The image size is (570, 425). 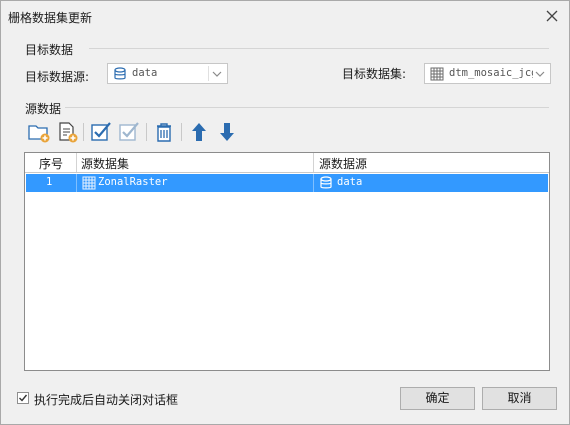 I want to click on auto-close-label: 执行完成后自动关闭对话框, so click(x=106, y=399).